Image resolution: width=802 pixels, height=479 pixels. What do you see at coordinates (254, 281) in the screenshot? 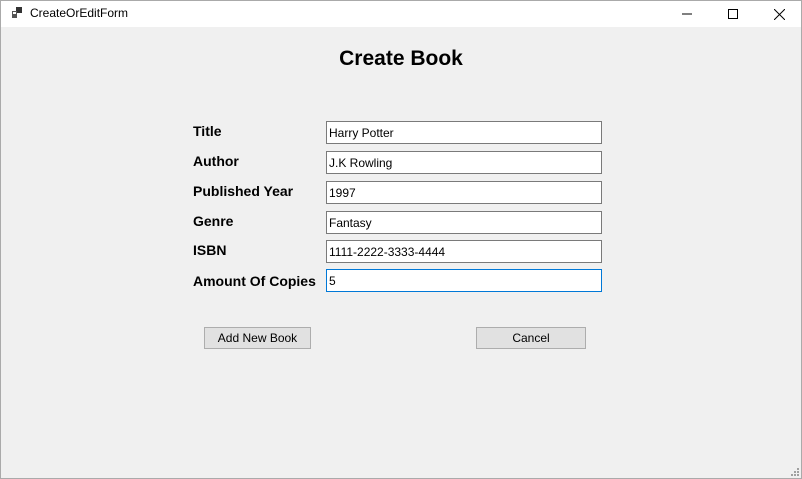
I see `amount-of-copies-label: Amount Of Copies` at bounding box center [254, 281].